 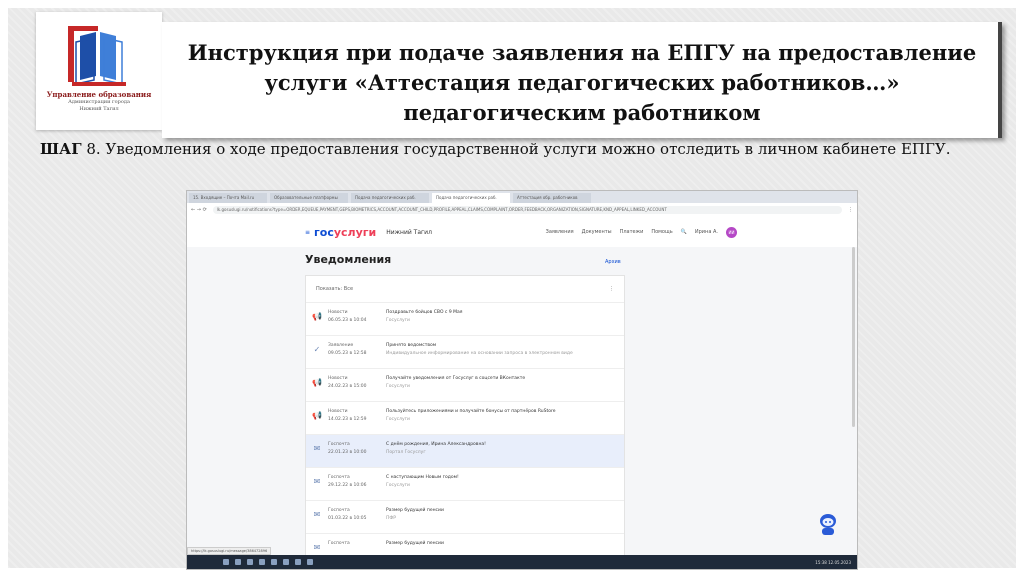 What do you see at coordinates (61, 149) in the screenshot?
I see `step-label: ШАГ` at bounding box center [61, 149].